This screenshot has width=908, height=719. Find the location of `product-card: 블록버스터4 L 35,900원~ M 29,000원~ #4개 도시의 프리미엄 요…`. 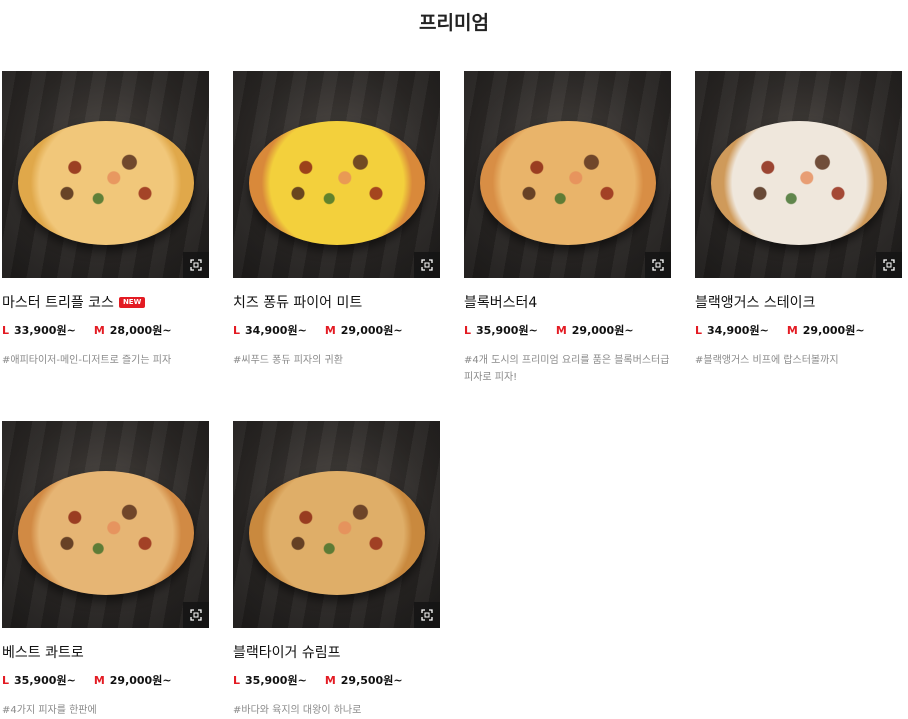

product-card: 블록버스터4 L 35,900원~ M 29,000원~ #4개 도시의 프리미엄 요… is located at coordinates (571, 228).